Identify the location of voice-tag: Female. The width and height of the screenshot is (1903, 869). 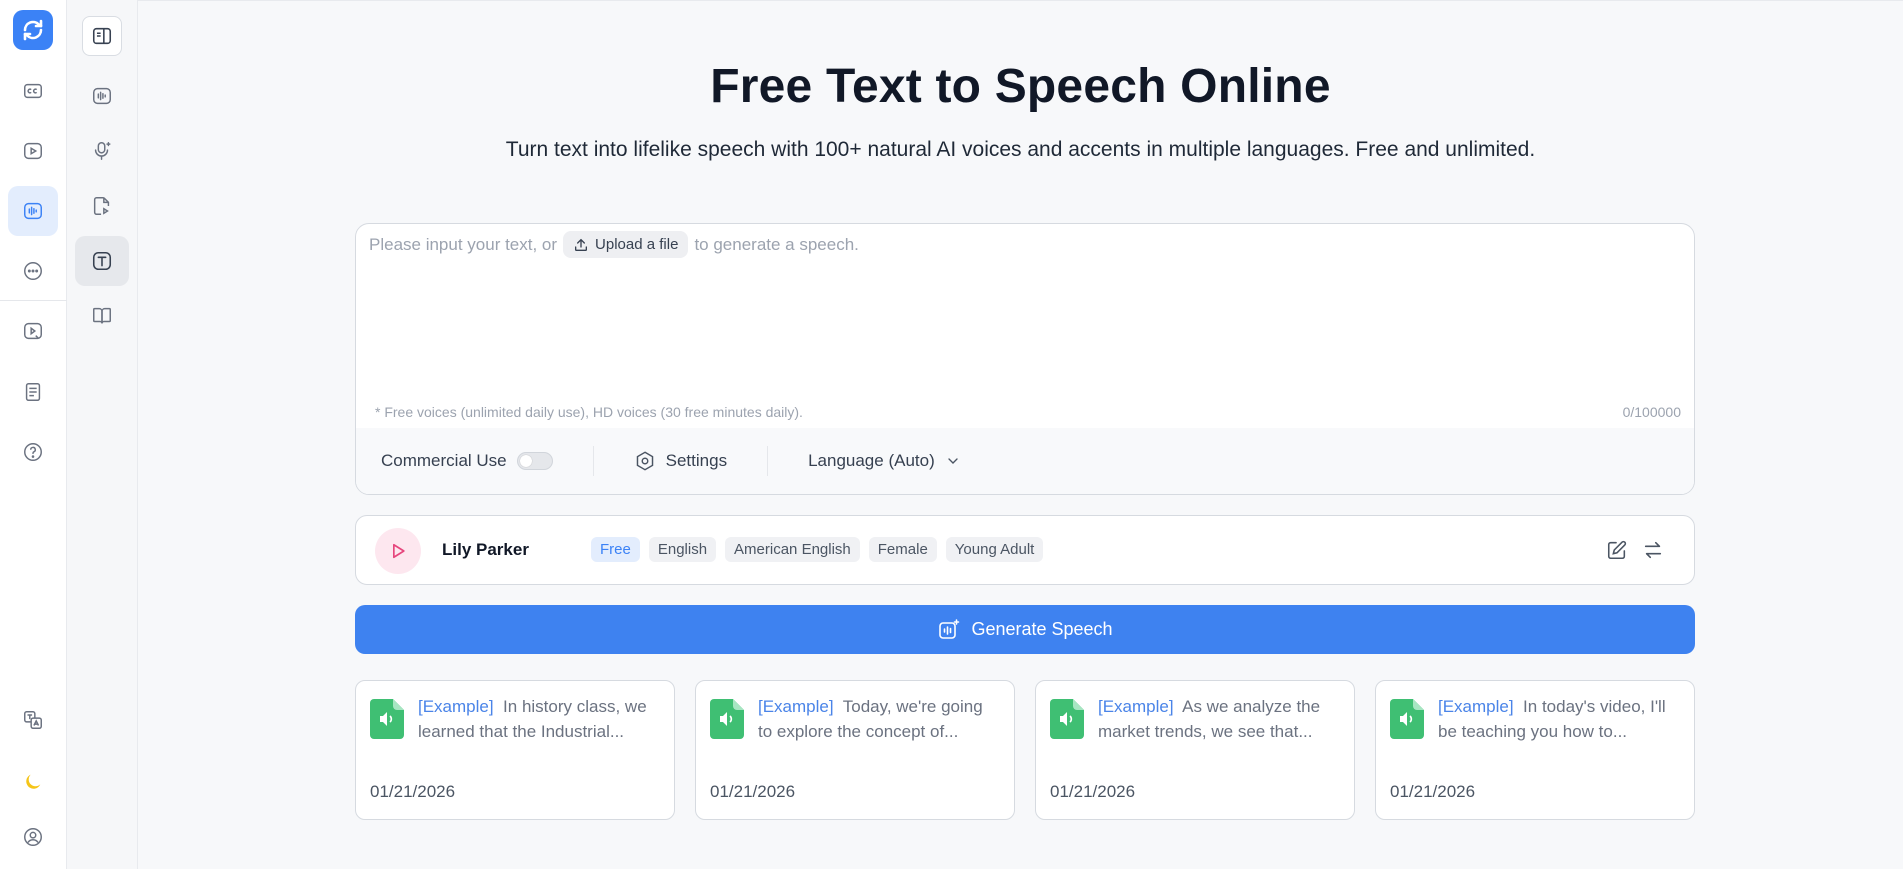
(902, 549).